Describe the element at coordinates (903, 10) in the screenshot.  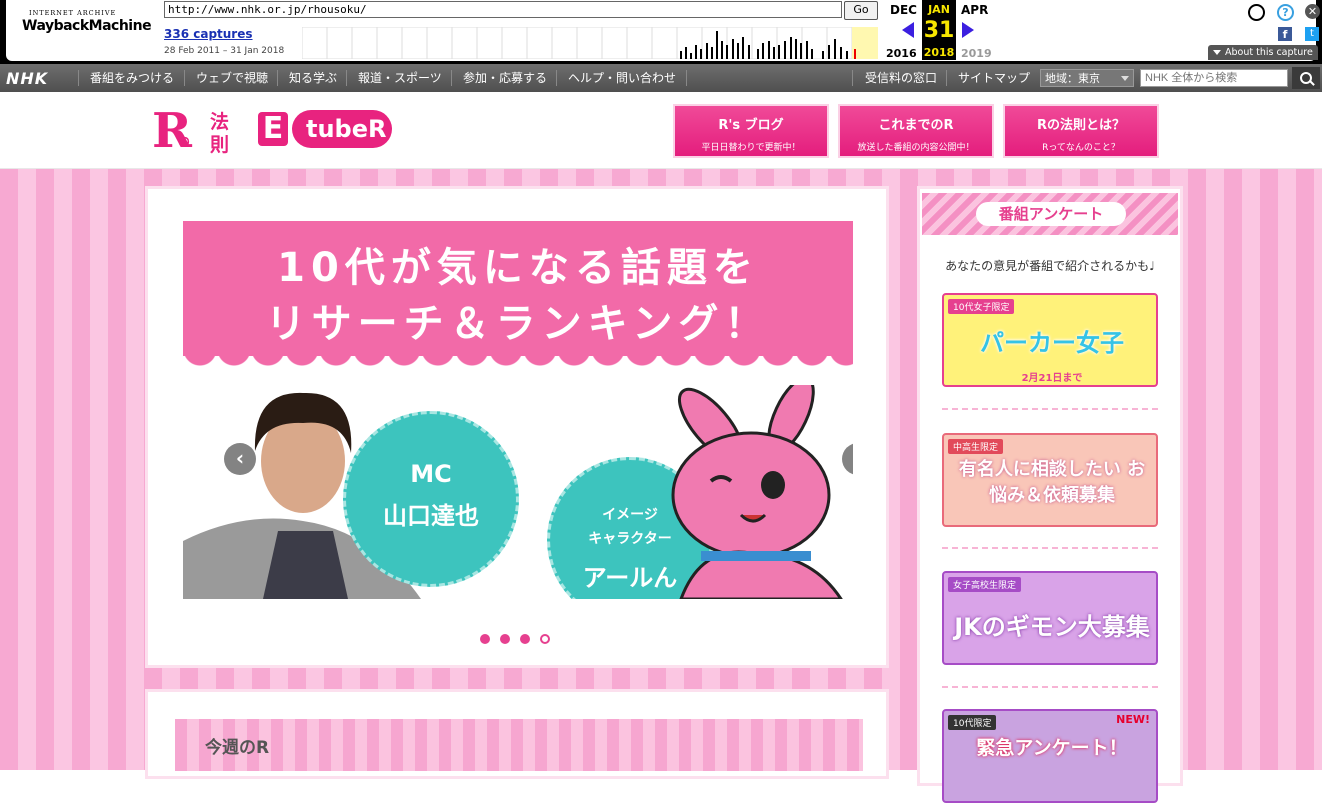
I see `month-prev: DEC` at that location.